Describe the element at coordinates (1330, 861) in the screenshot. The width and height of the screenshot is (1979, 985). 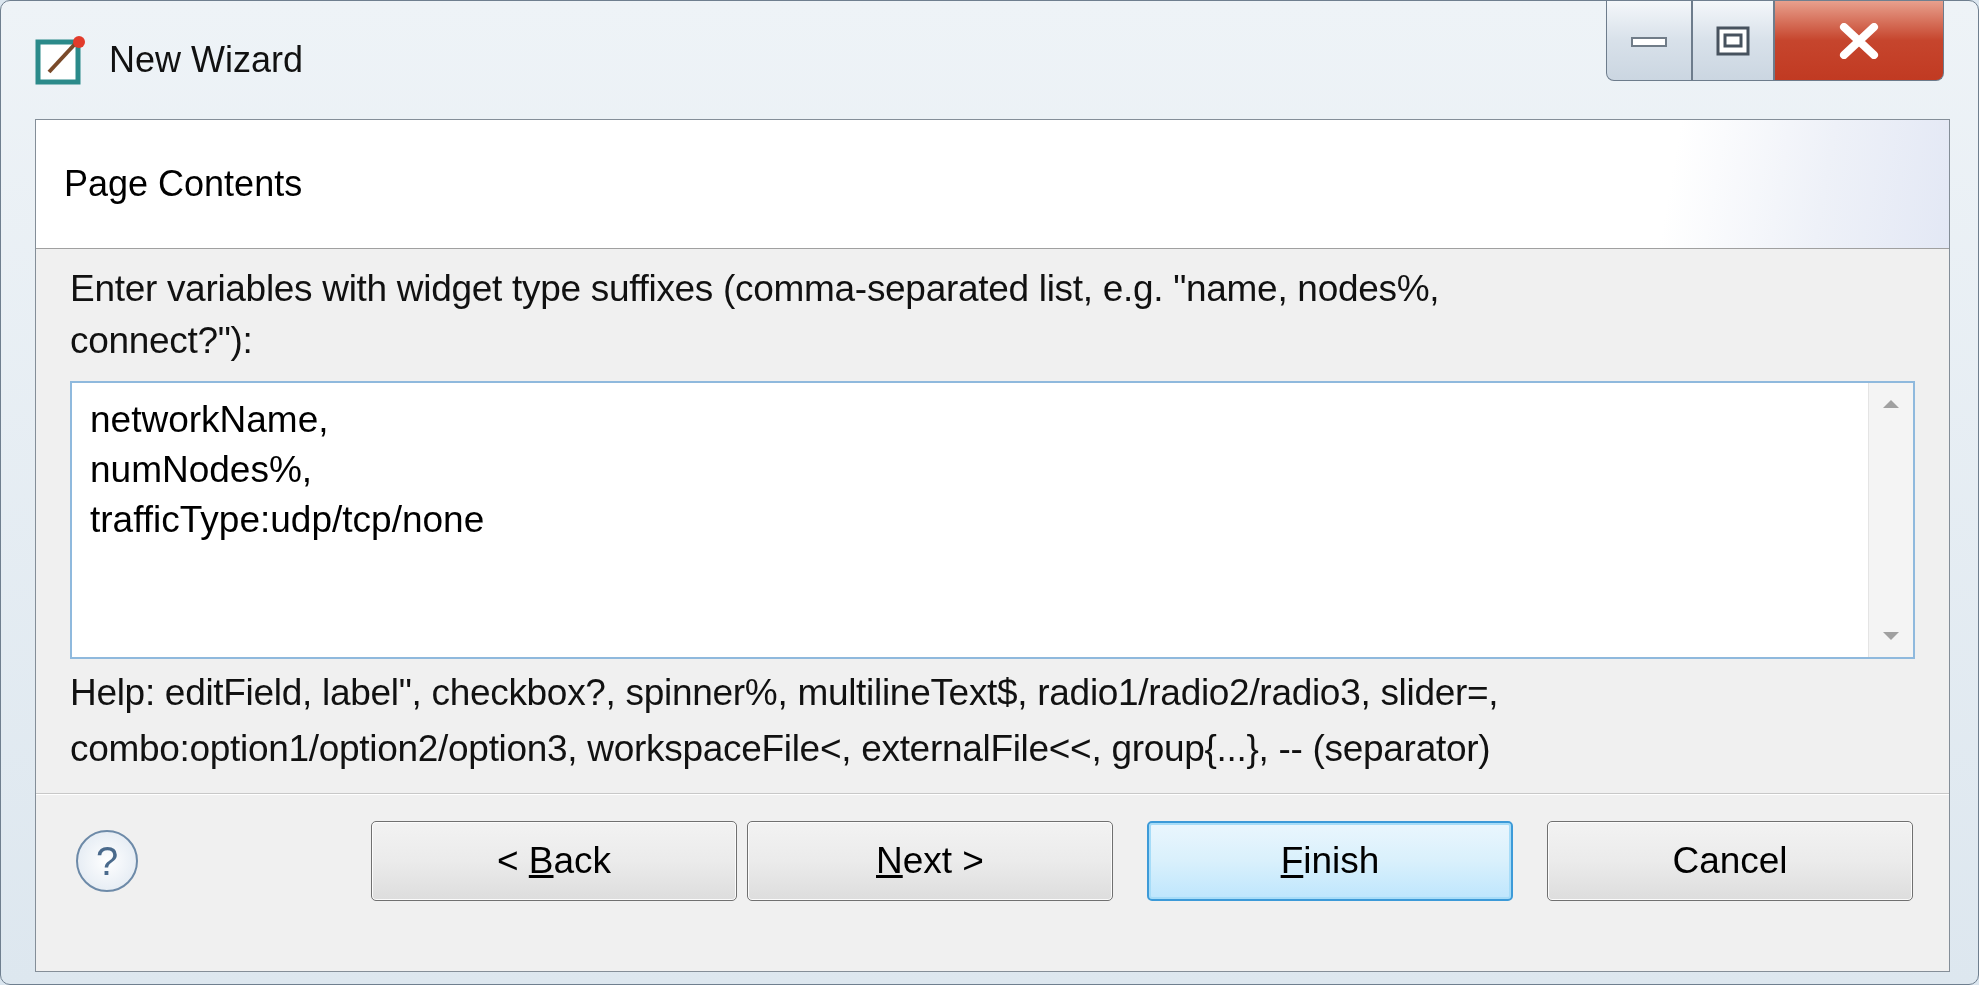
I see `wizard-button: Finish` at that location.